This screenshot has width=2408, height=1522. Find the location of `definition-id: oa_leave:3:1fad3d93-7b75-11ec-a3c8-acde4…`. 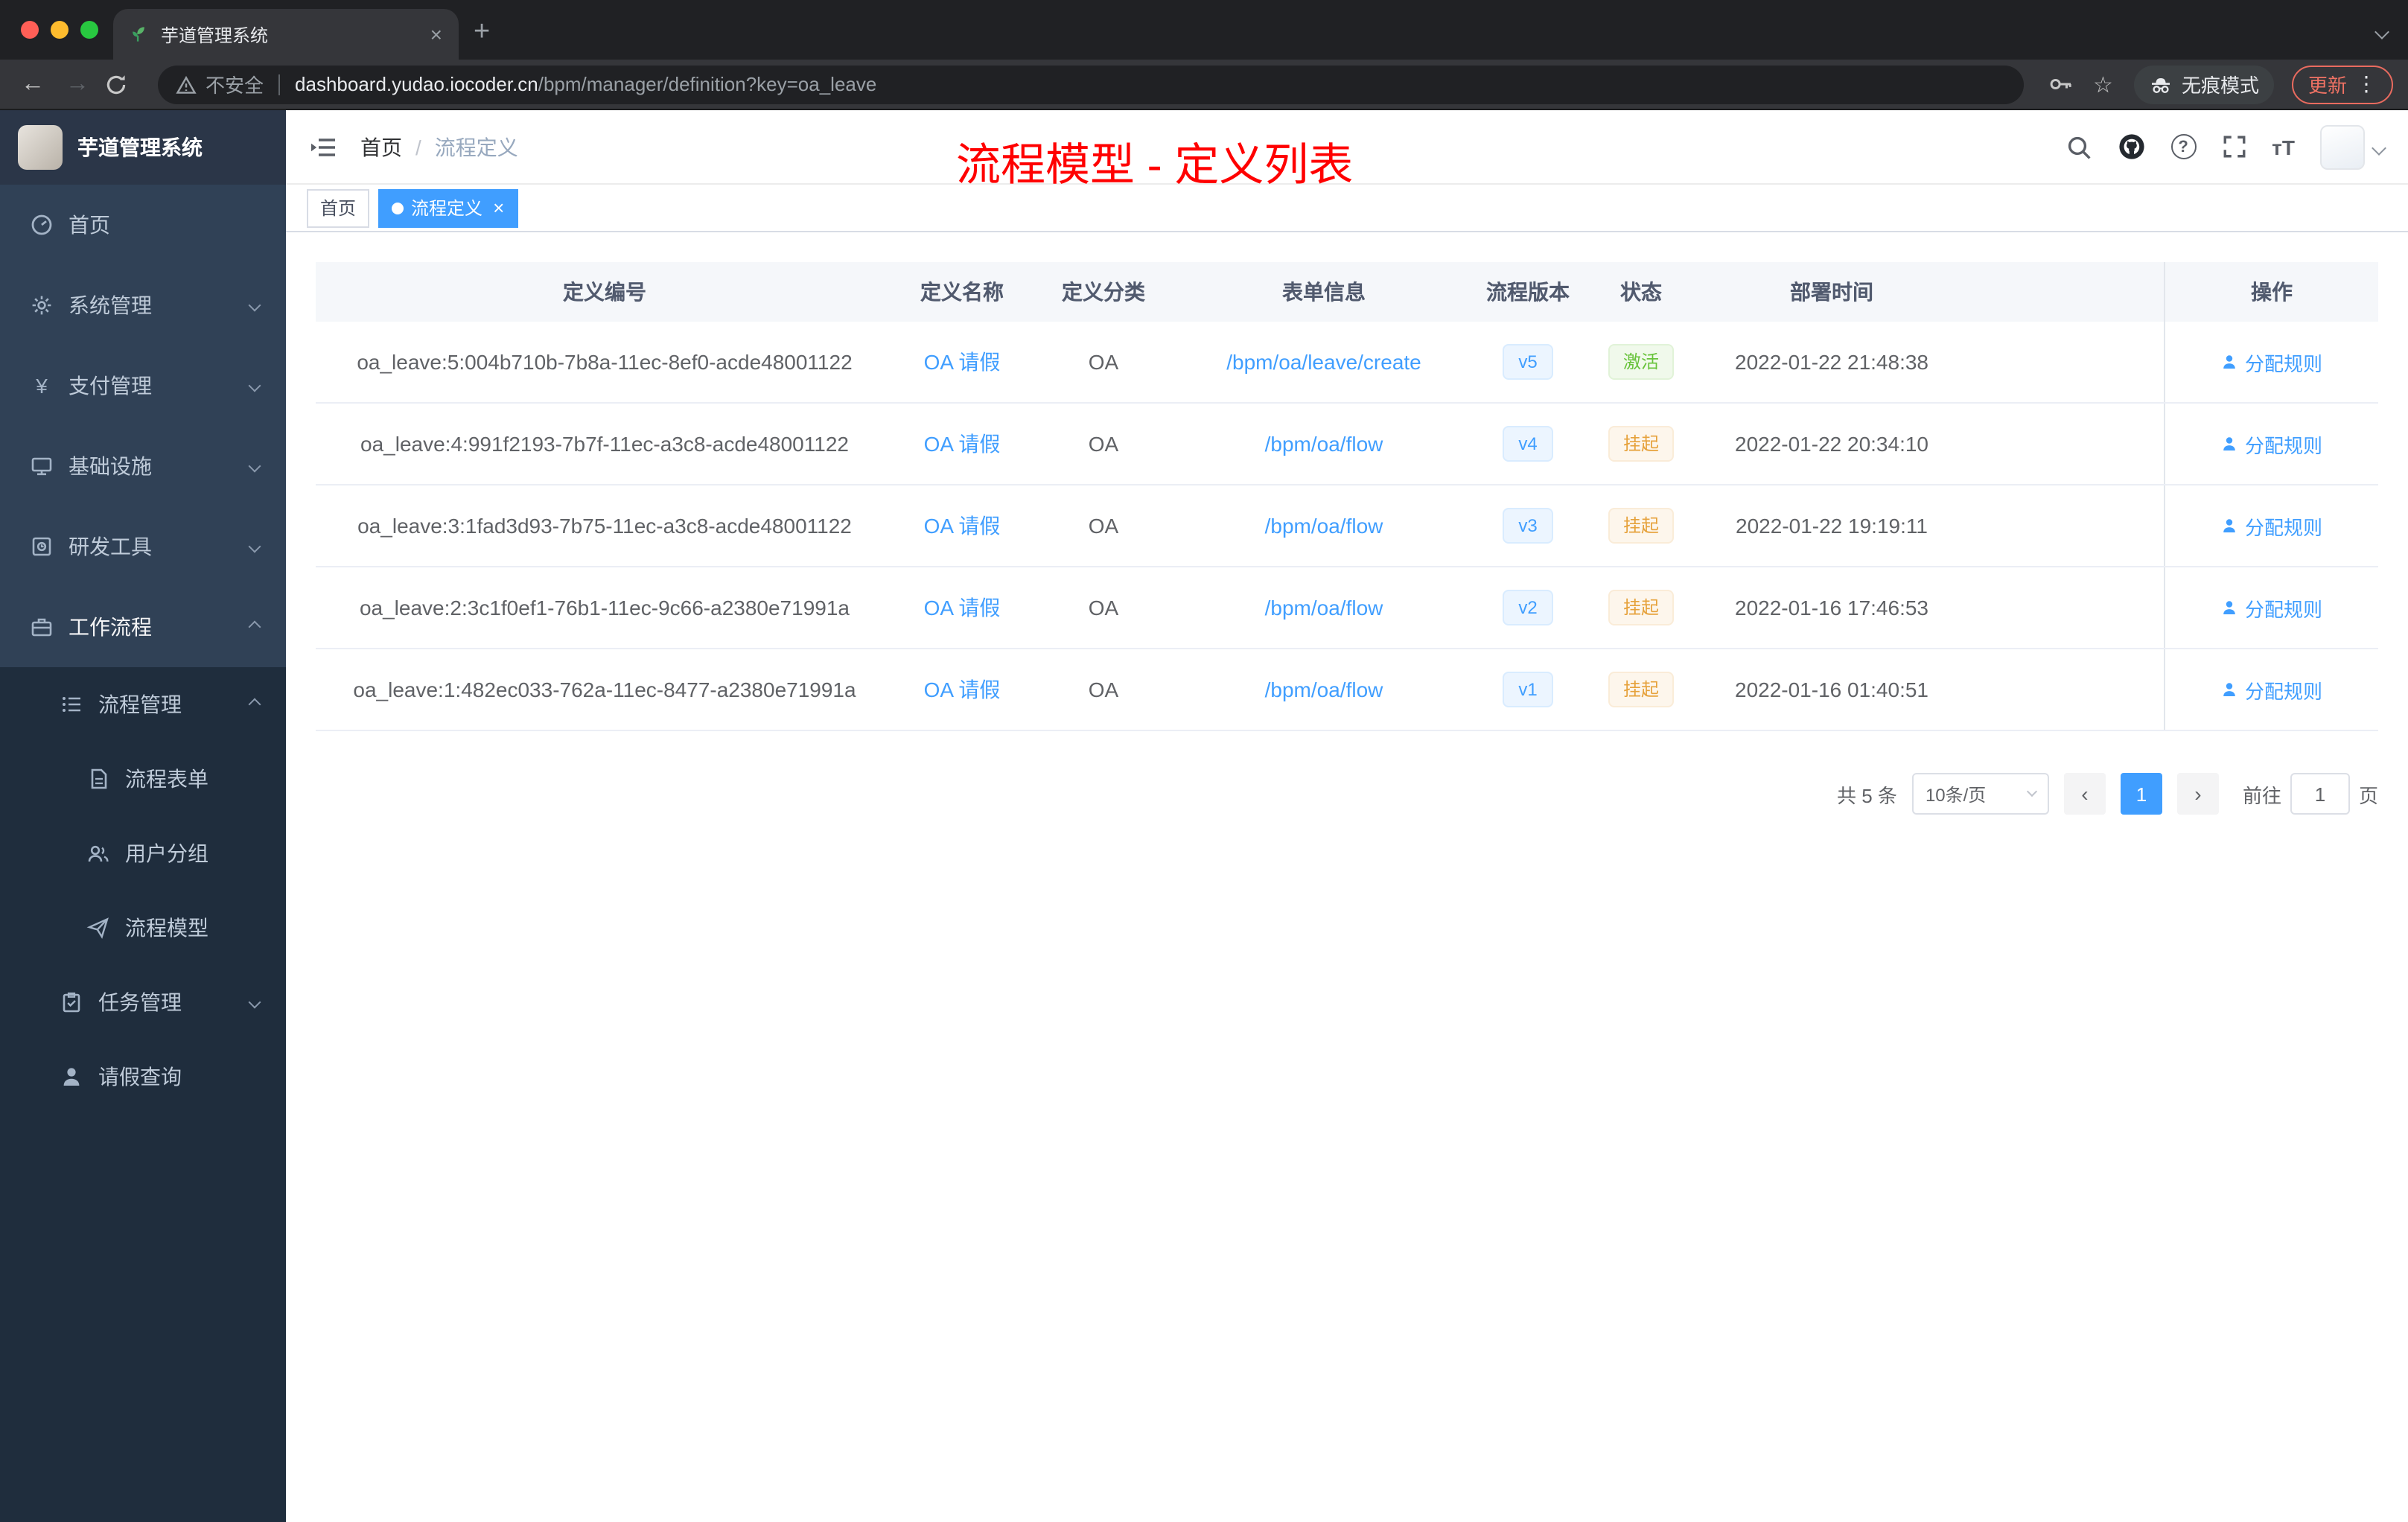

definition-id: oa_leave:3:1fad3d93-7b75-11ec-a3c8-acde4… is located at coordinates (604, 526).